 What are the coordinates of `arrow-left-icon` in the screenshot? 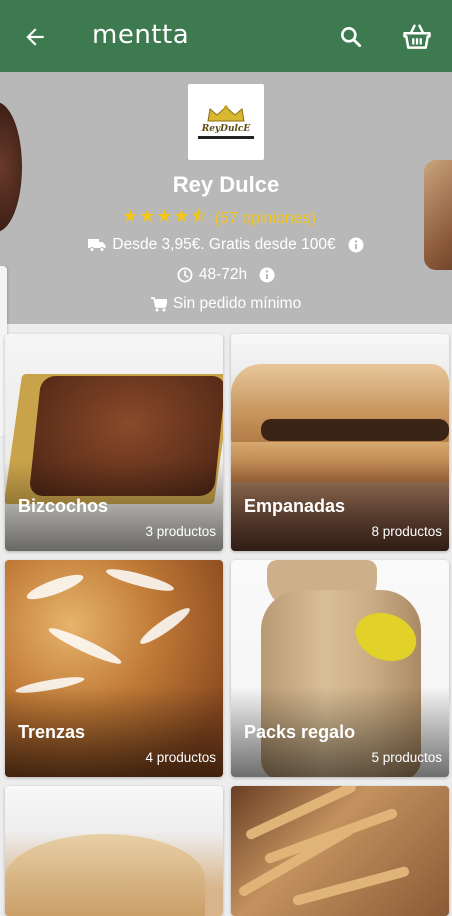 It's located at (35, 37).